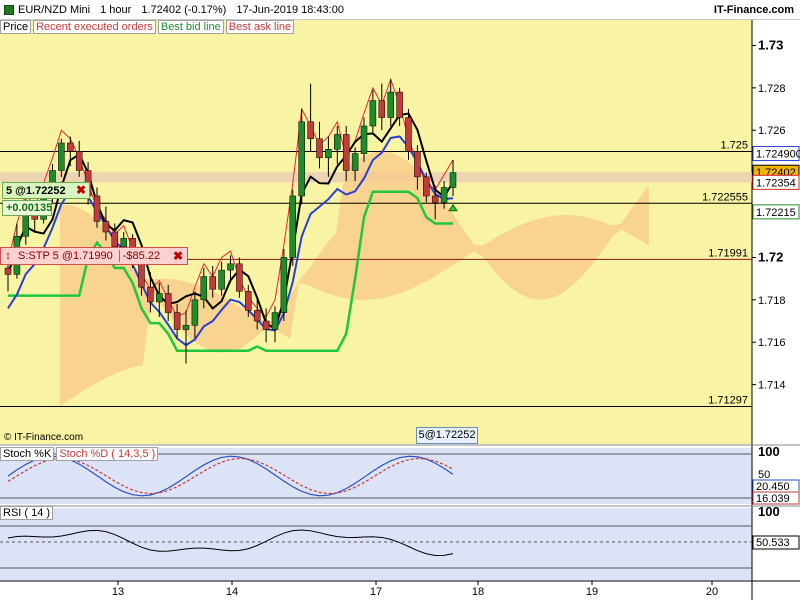 The image size is (800, 600). What do you see at coordinates (44, 437) in the screenshot?
I see `watermark: © IT-Finance.com` at bounding box center [44, 437].